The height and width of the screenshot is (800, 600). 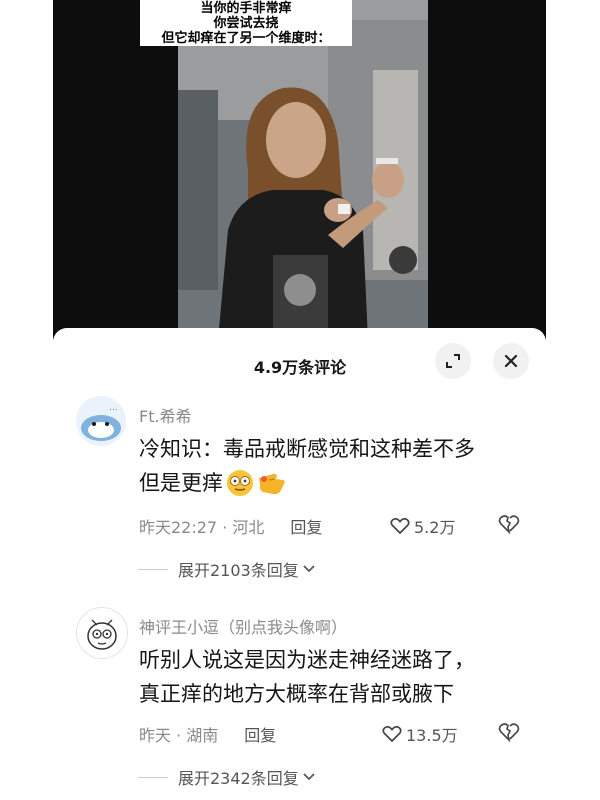 What do you see at coordinates (238, 570) in the screenshot?
I see `expand-replies-label: 展开2103条回复` at bounding box center [238, 570].